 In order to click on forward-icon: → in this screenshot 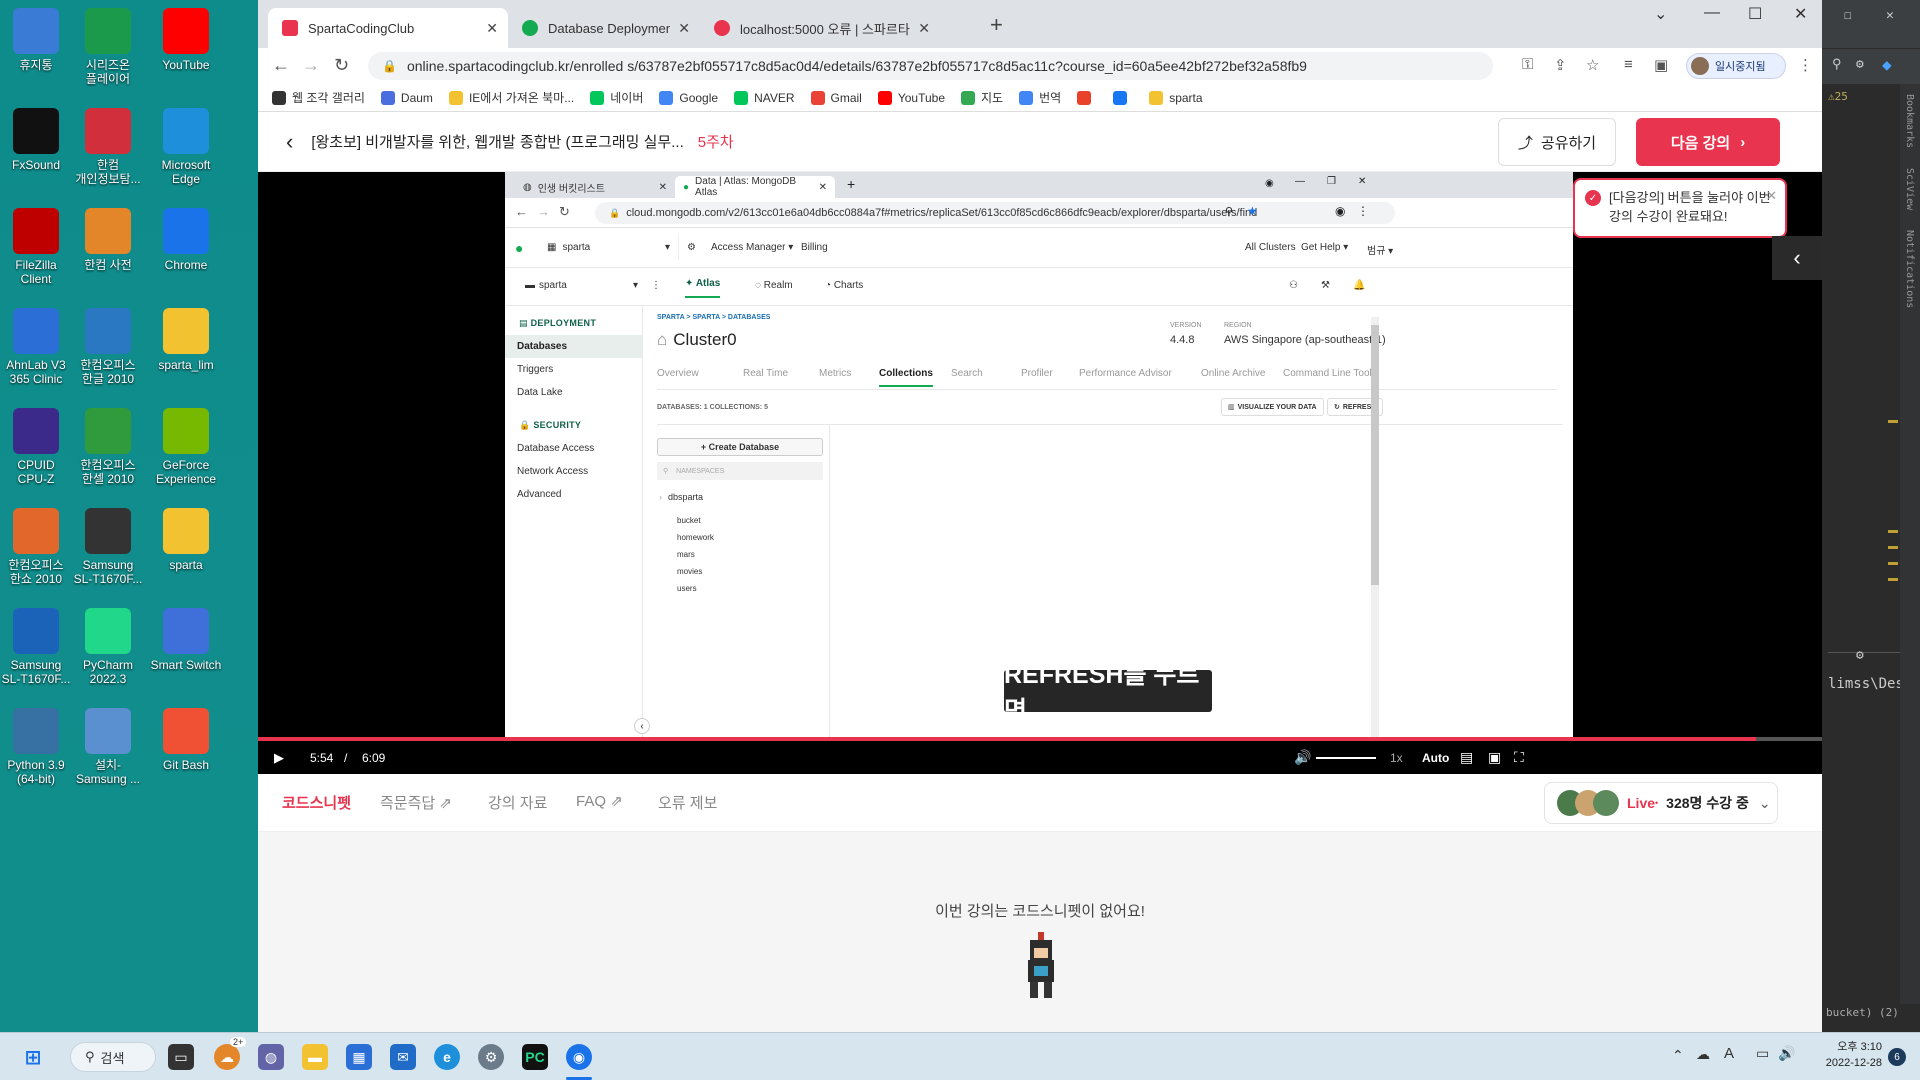, I will do `click(311, 65)`.